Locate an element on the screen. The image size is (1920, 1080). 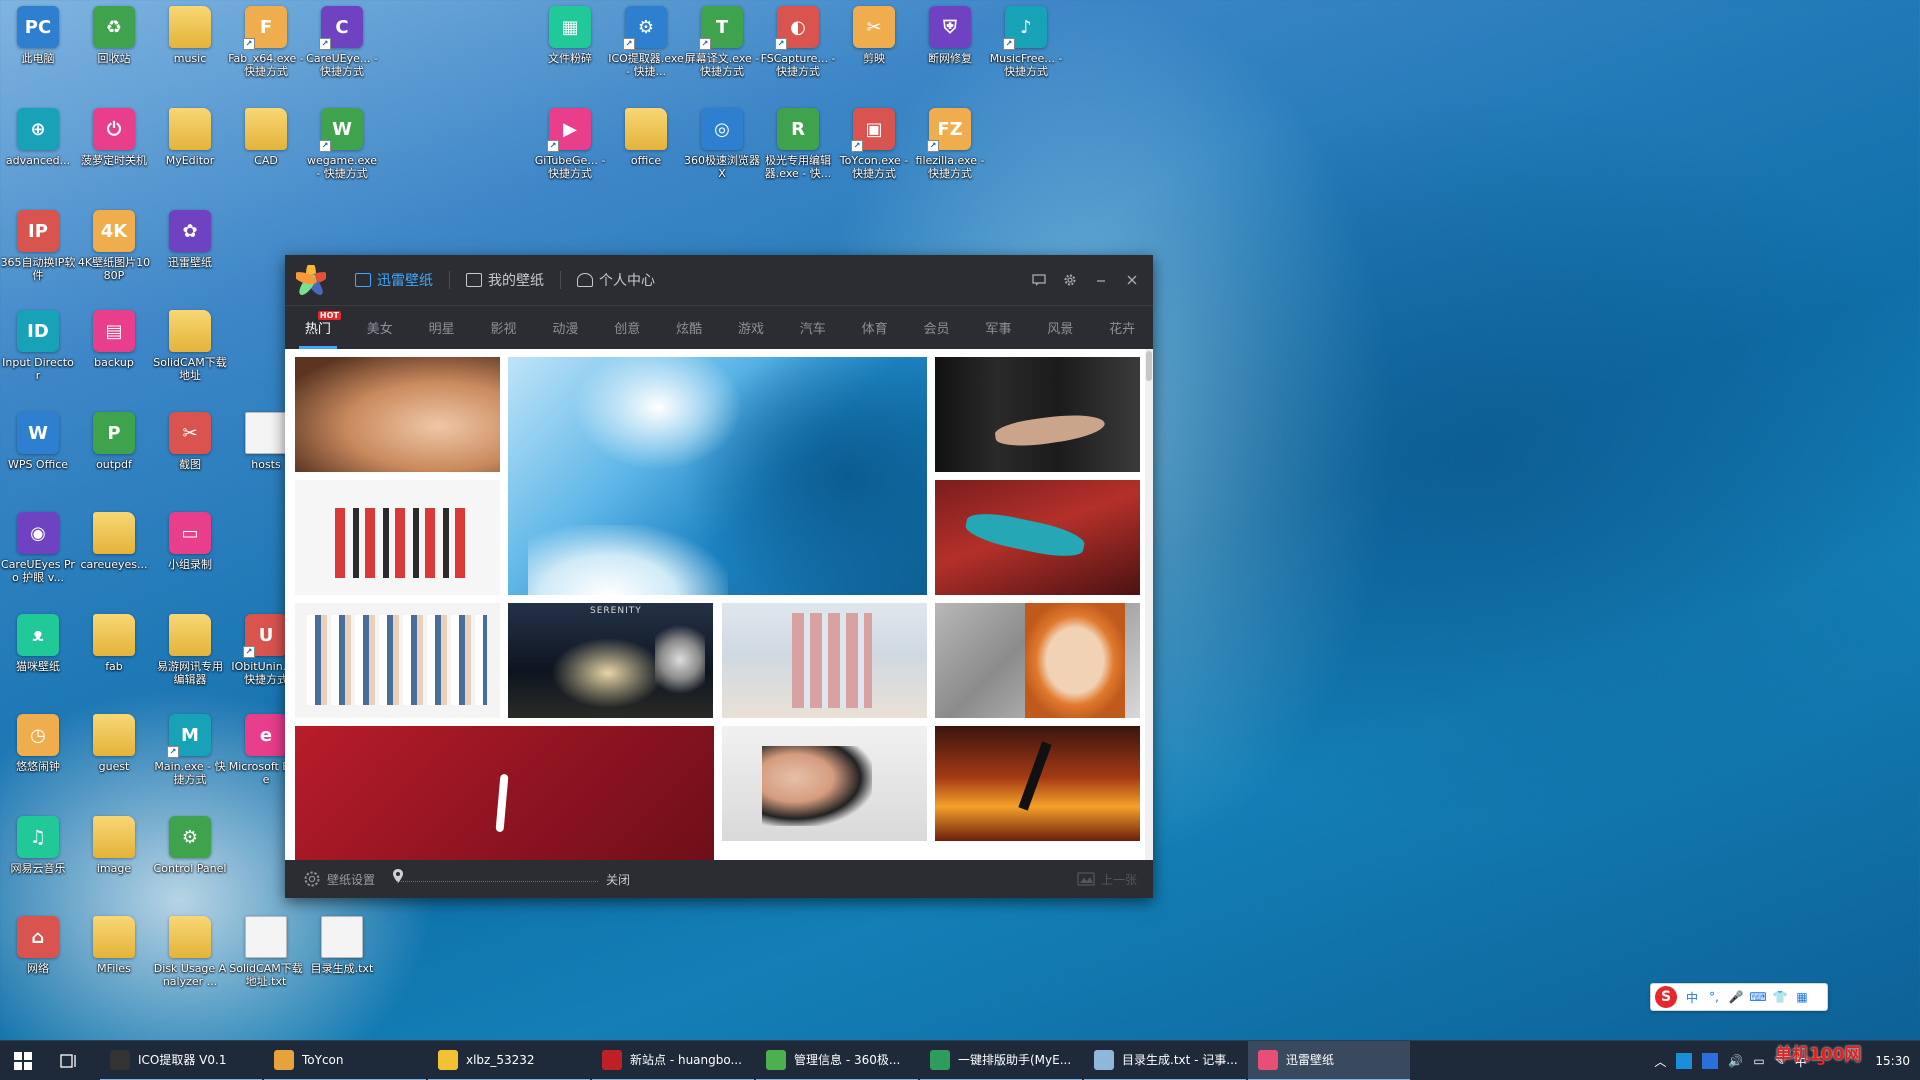
category-tab: 游戏 is located at coordinates (751, 327).